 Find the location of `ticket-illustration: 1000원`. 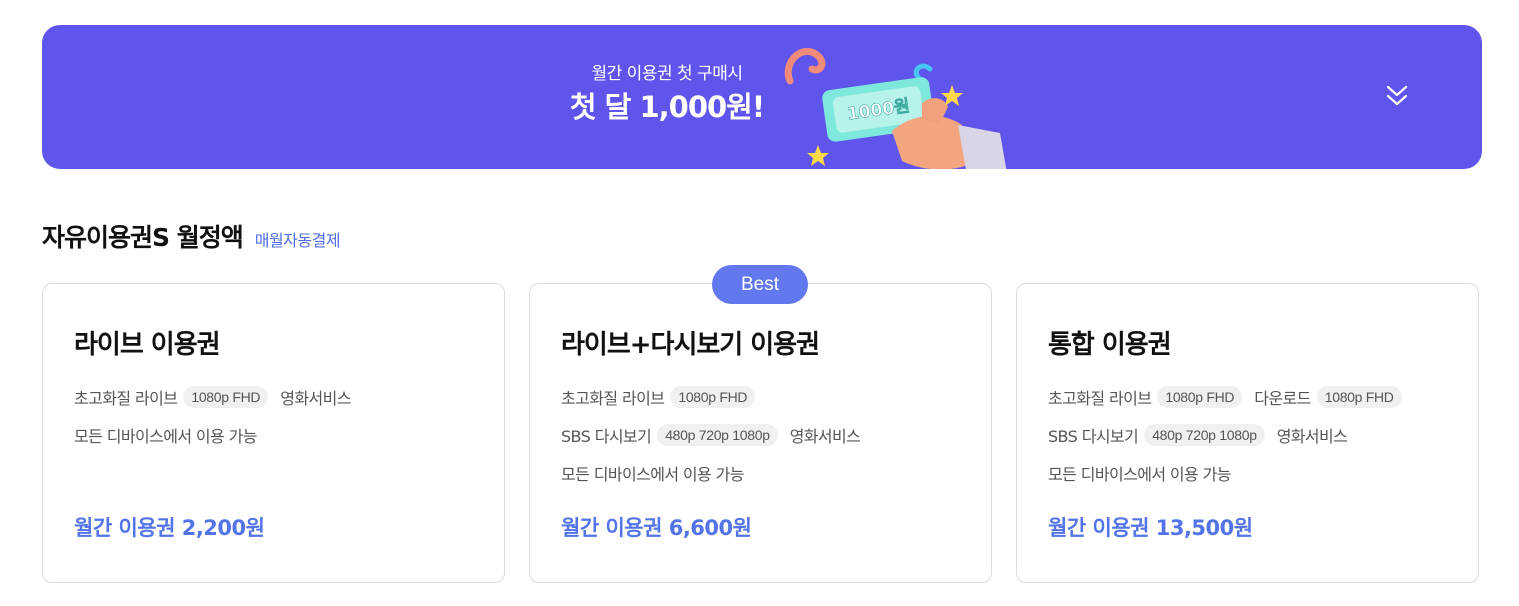

ticket-illustration: 1000원 is located at coordinates (895, 108).